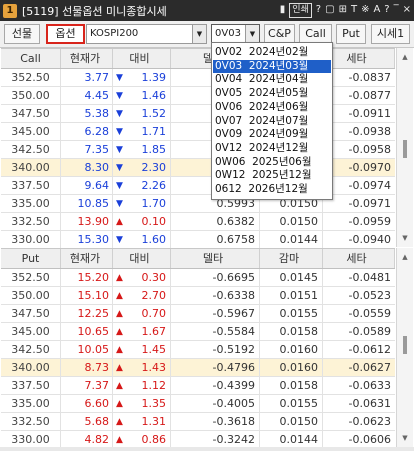 The image size is (414, 451). Describe the element at coordinates (272, 122) in the screenshot. I see `month-option: 0V07 2024년07월` at that location.